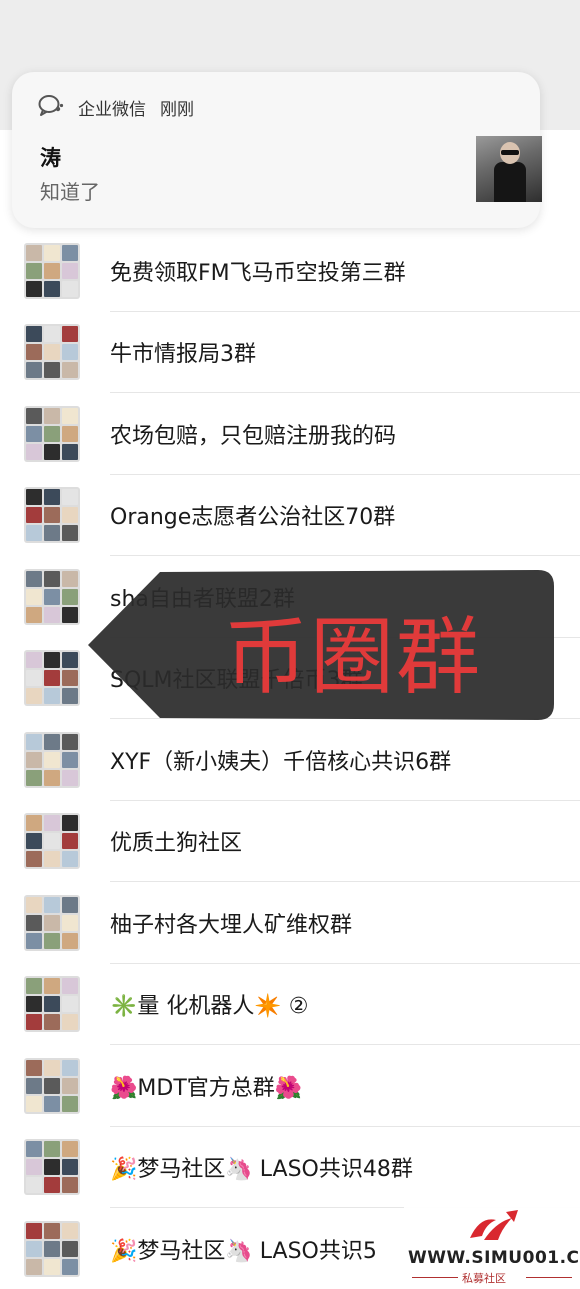 The width and height of the screenshot is (580, 1289). I want to click on site-watermark: WWW.SIMU001.CN 私募社区, so click(492, 1246).